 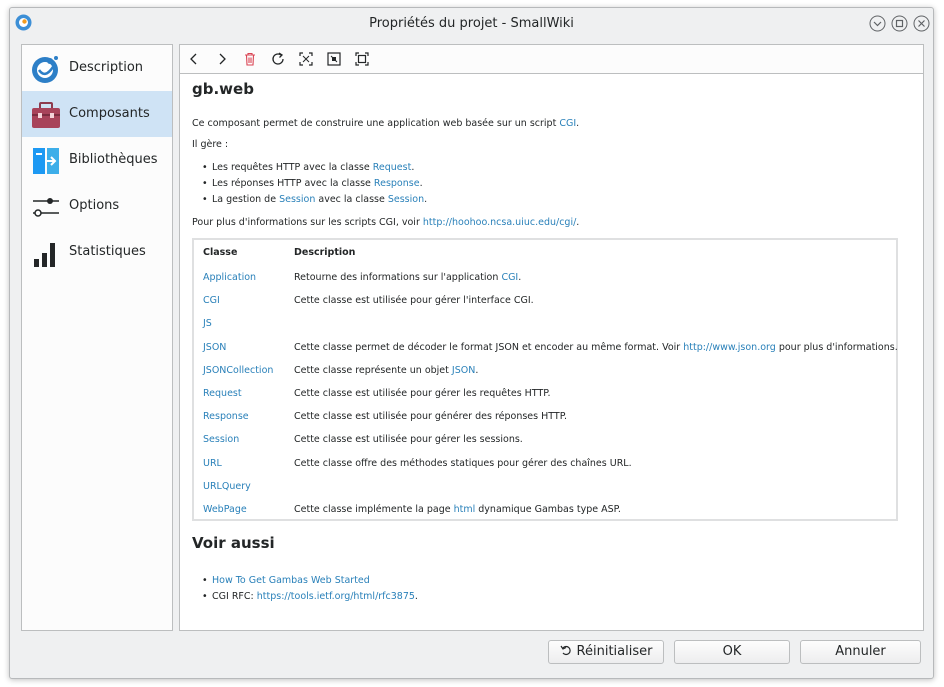 I want to click on table-cell-class: Request, so click(x=222, y=393).